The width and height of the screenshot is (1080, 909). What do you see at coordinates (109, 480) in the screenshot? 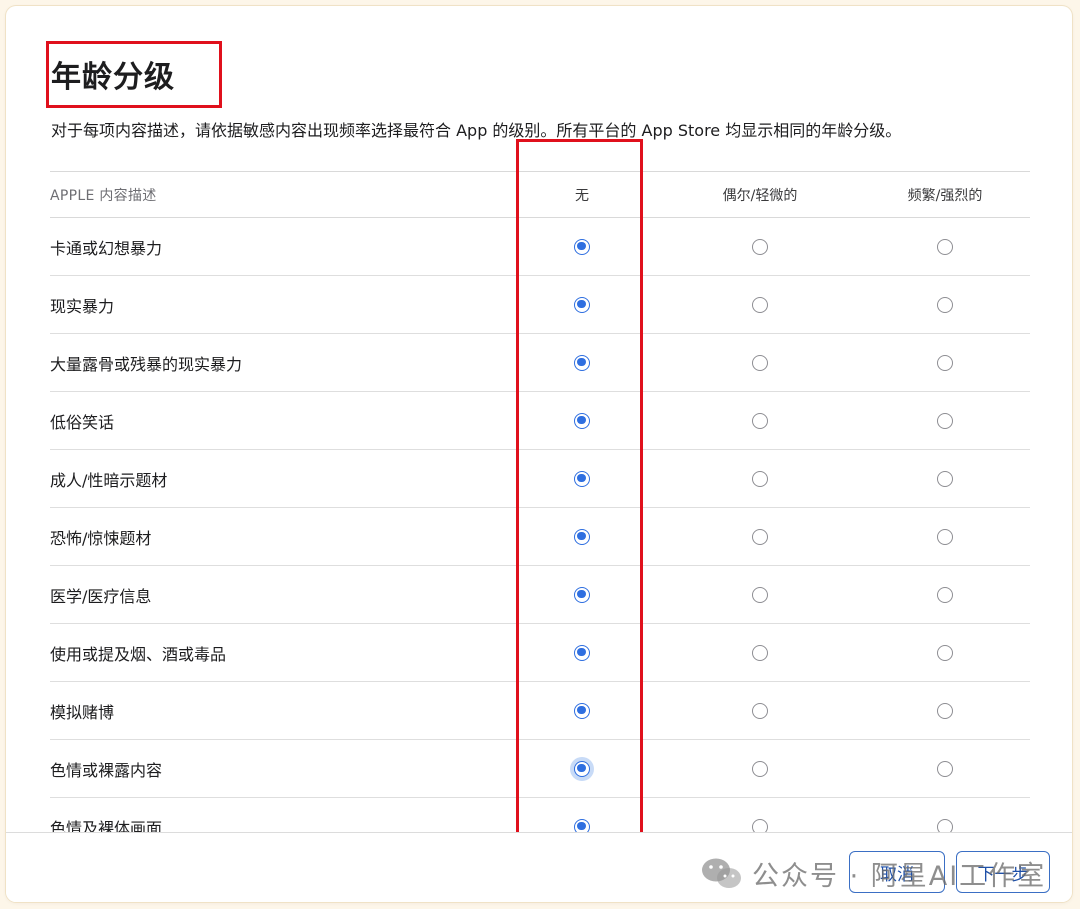
I see `row-label: 成人/性暗示题材` at bounding box center [109, 480].